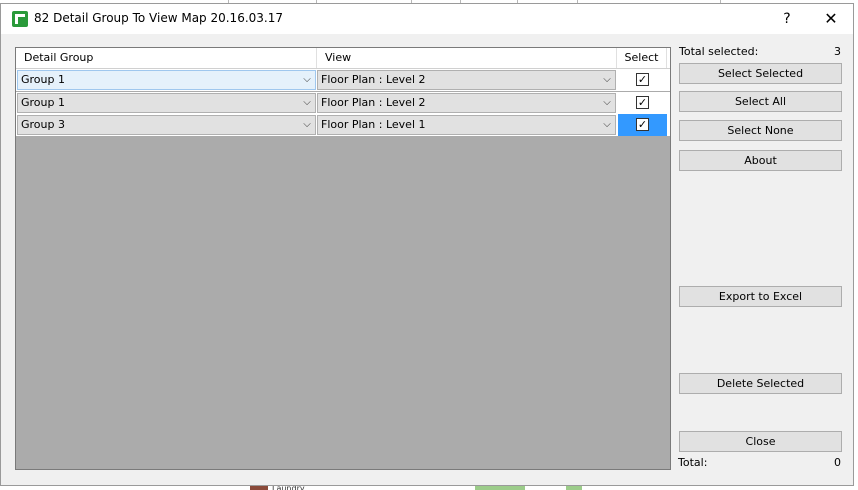 This screenshot has width=858, height=490. I want to click on close-button: Close, so click(760, 441).